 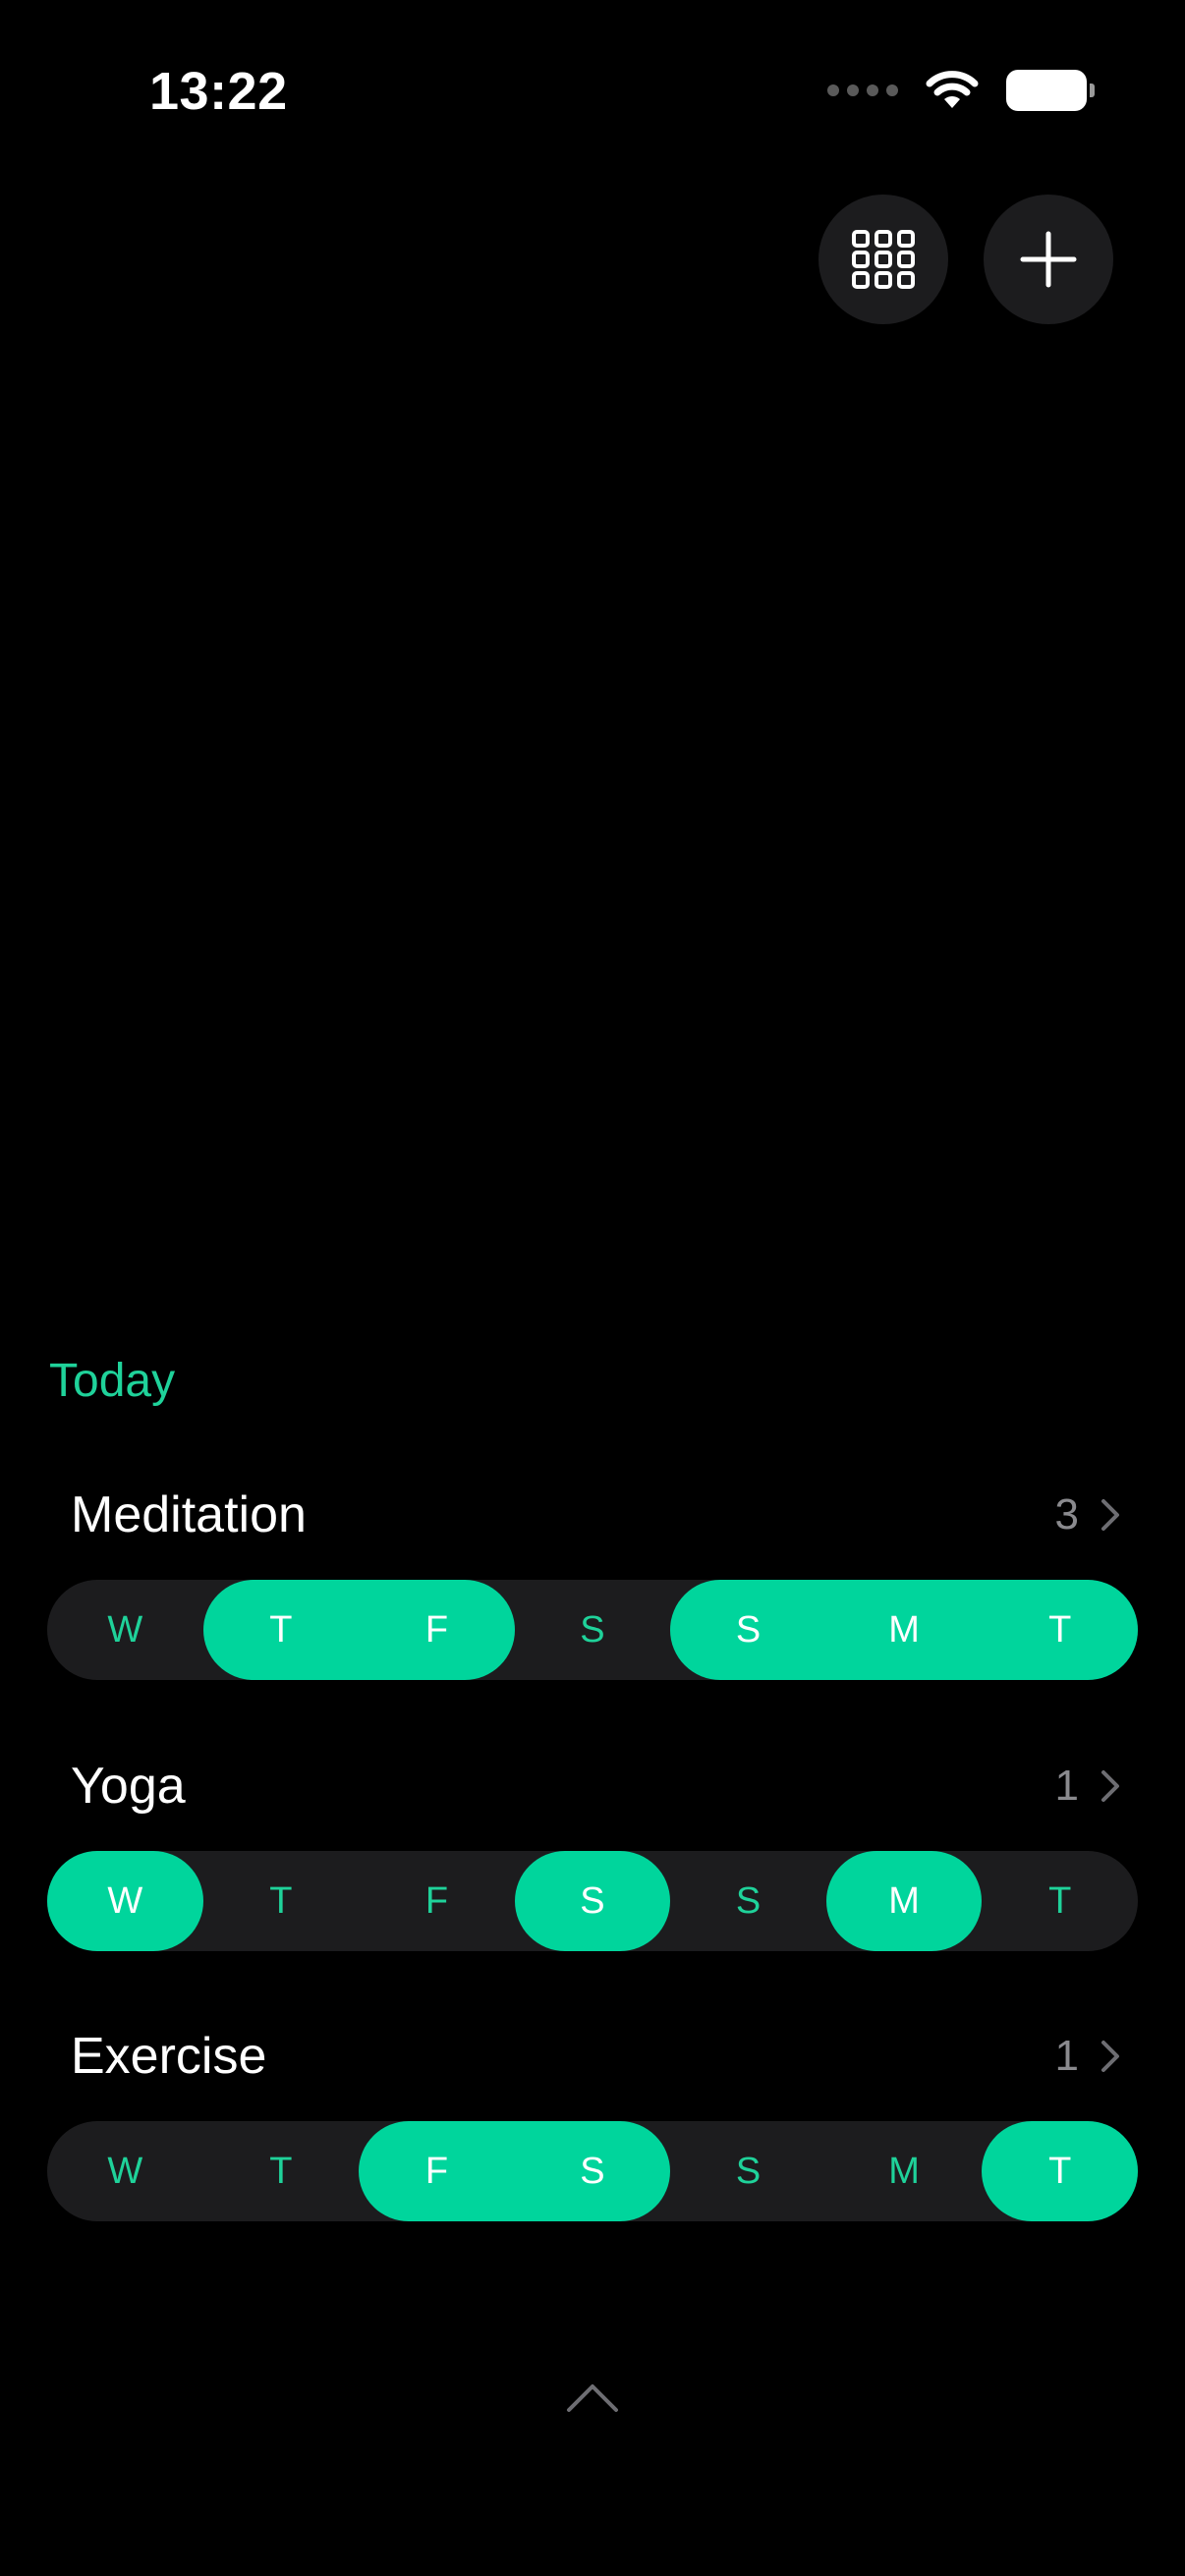 What do you see at coordinates (592, 1515) in the screenshot?
I see `habit-header: Meditation 3` at bounding box center [592, 1515].